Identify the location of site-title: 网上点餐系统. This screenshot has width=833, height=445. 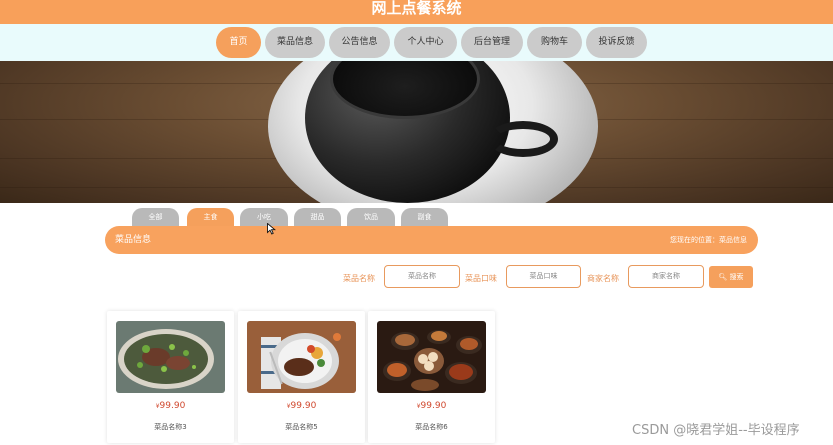
(416, 12).